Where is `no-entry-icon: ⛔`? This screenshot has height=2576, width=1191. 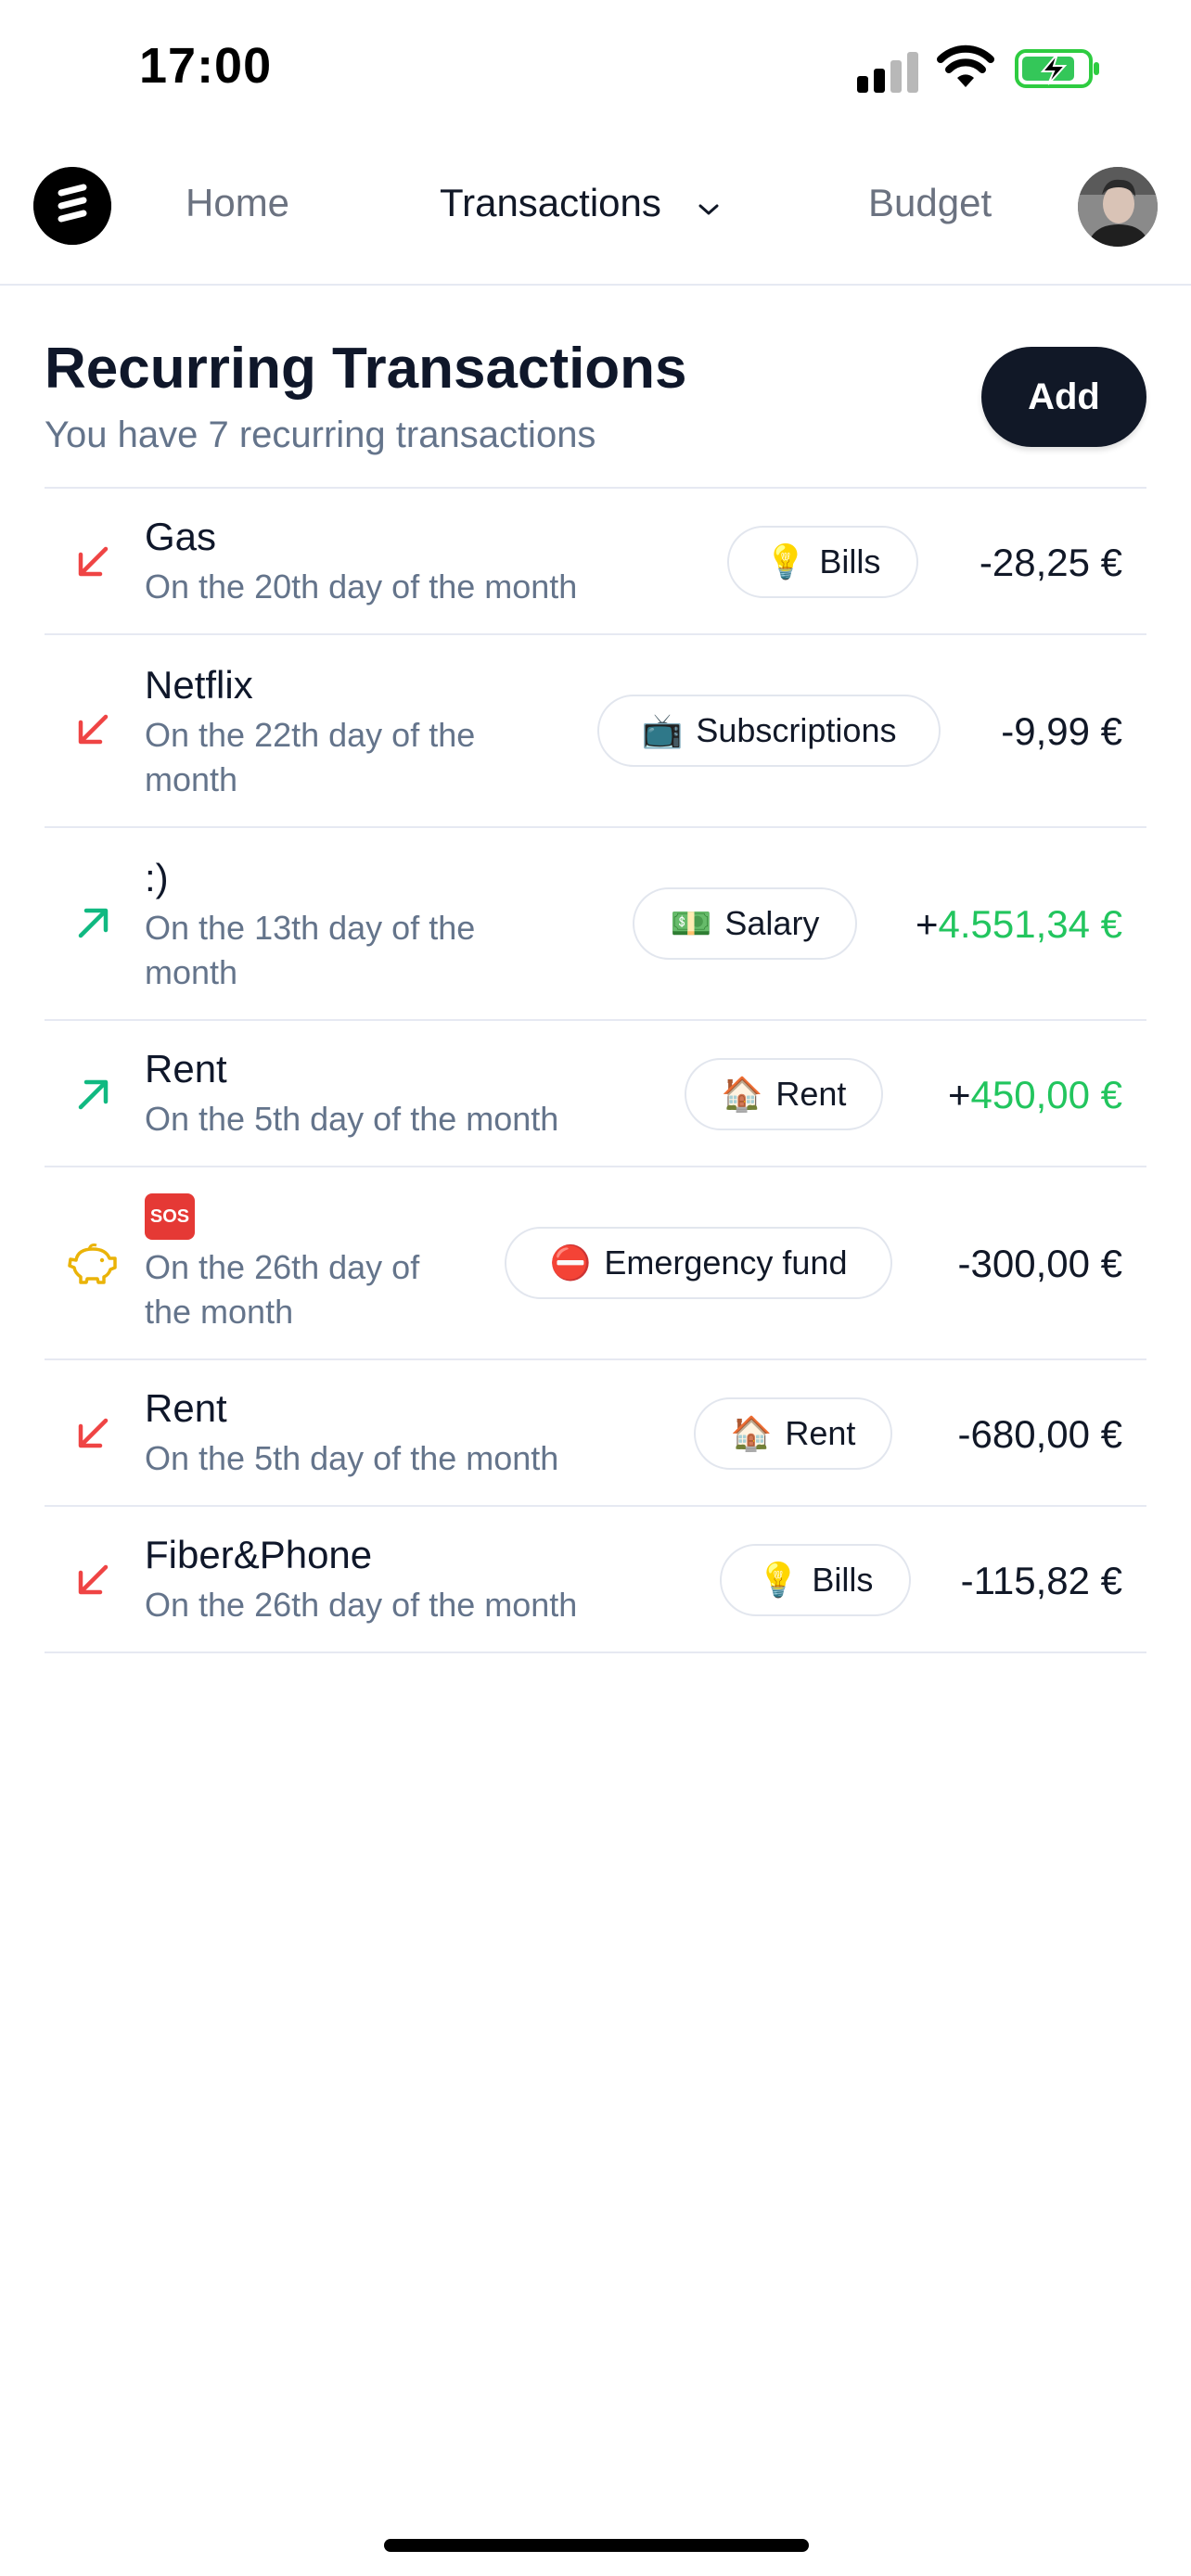
no-entry-icon: ⛔ is located at coordinates (571, 1263).